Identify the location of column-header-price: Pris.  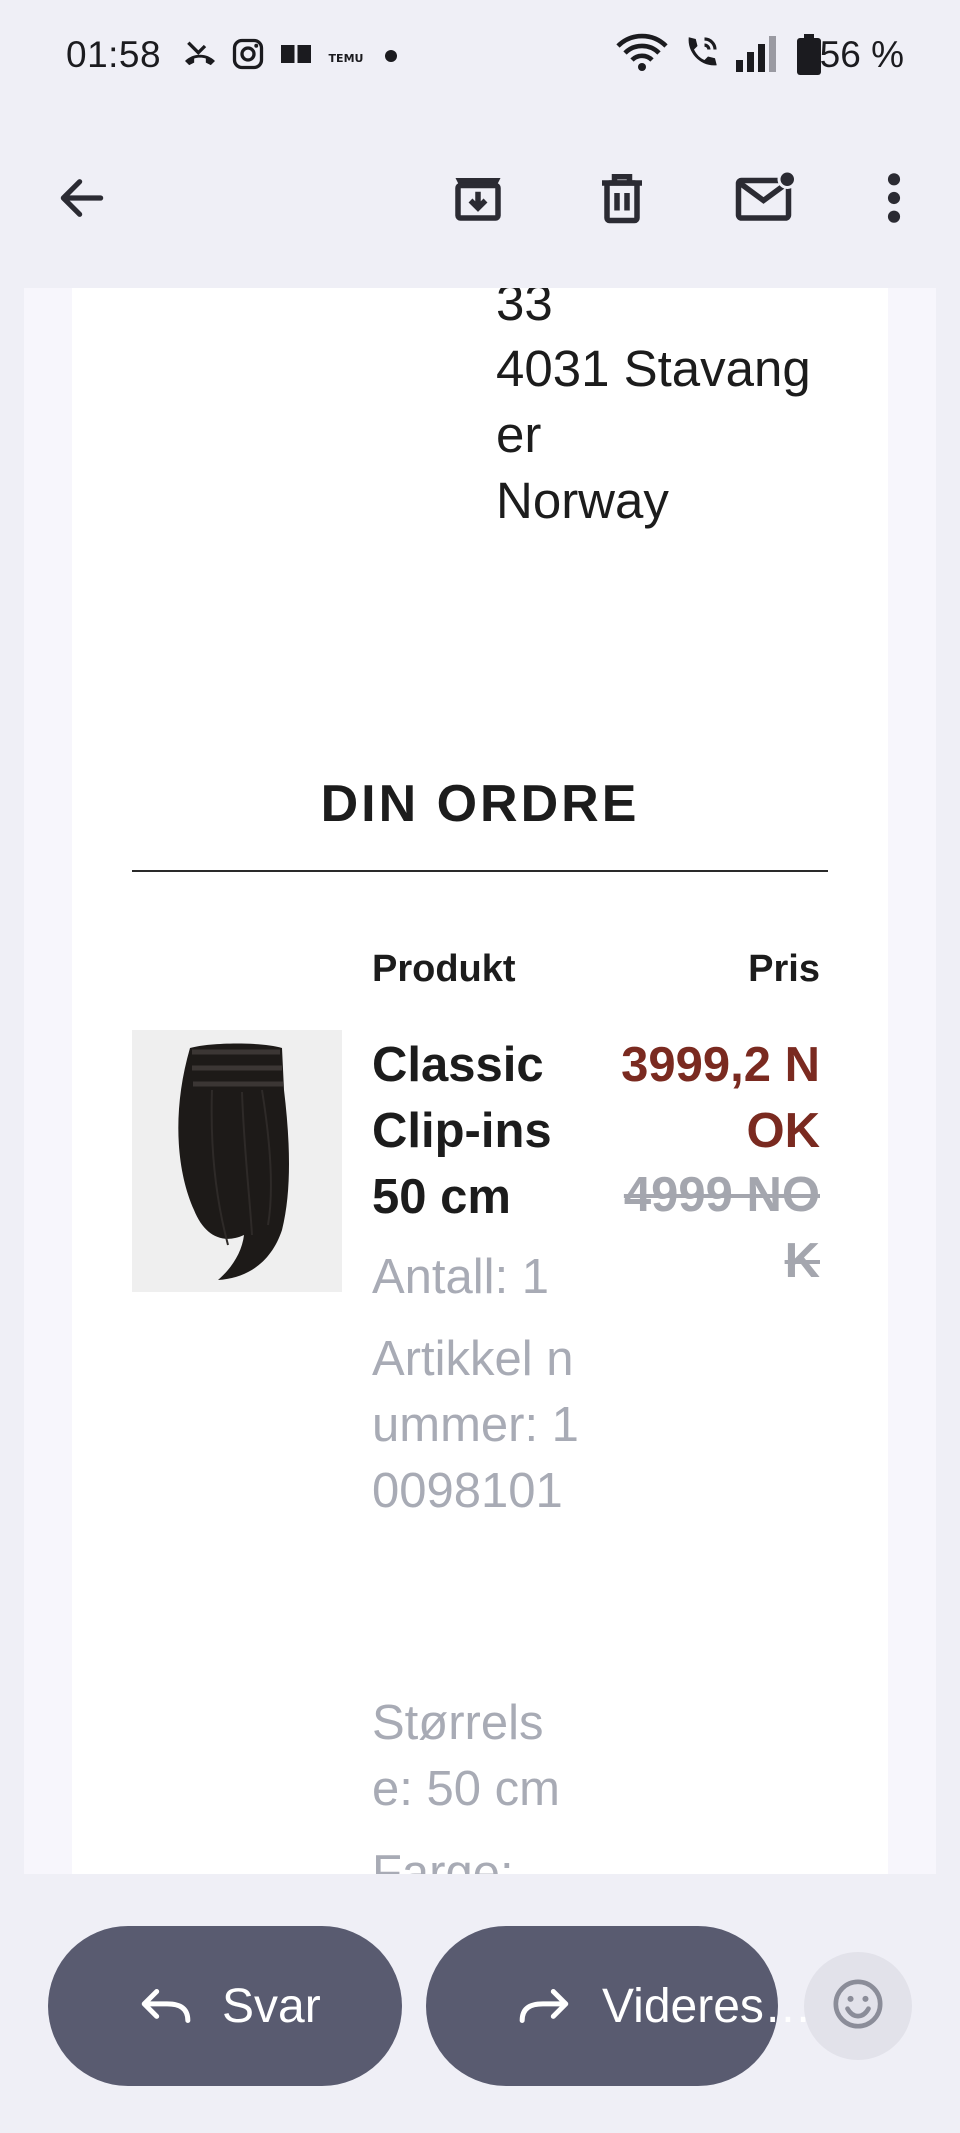
(784, 969).